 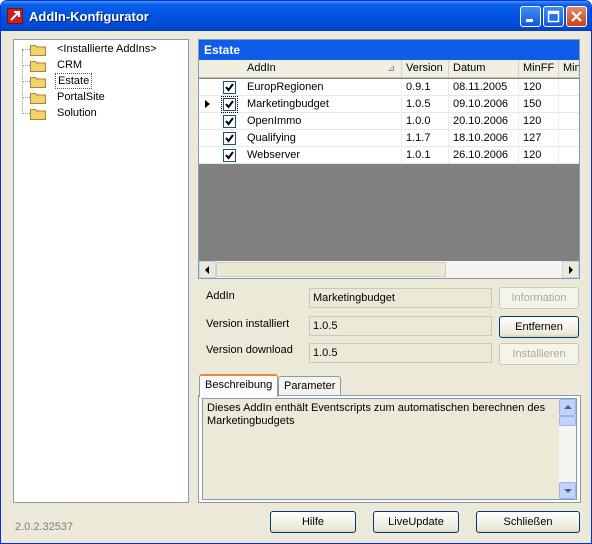 What do you see at coordinates (539, 104) in the screenshot?
I see `cell-minff: 150` at bounding box center [539, 104].